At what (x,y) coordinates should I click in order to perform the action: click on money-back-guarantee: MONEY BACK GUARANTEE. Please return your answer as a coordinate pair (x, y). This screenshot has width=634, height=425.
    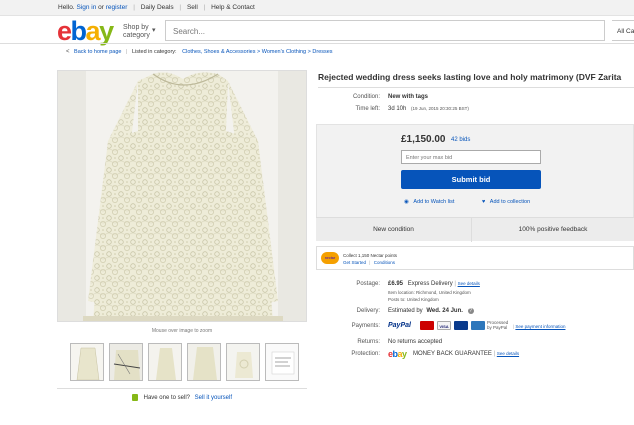
    Looking at the image, I should click on (452, 354).